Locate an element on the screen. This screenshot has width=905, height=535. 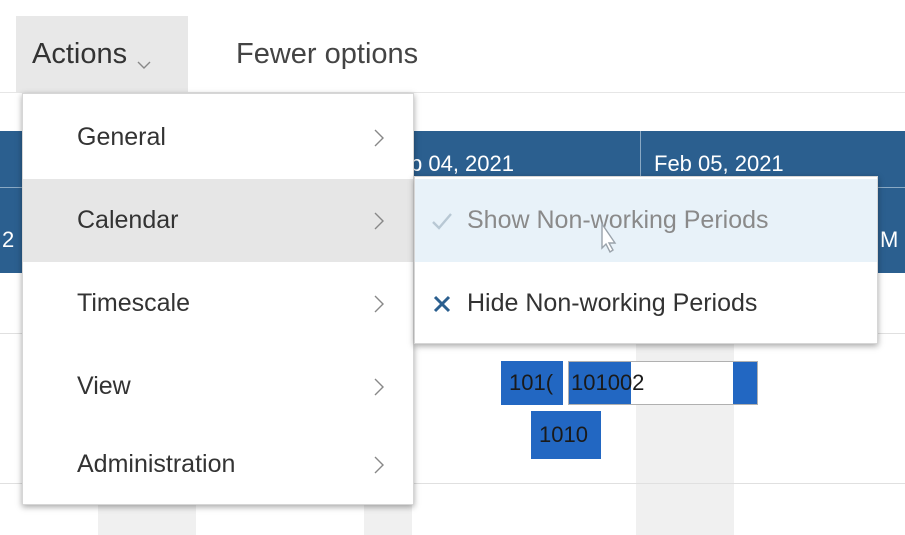
gantt-edge-left: 2 is located at coordinates (8, 239).